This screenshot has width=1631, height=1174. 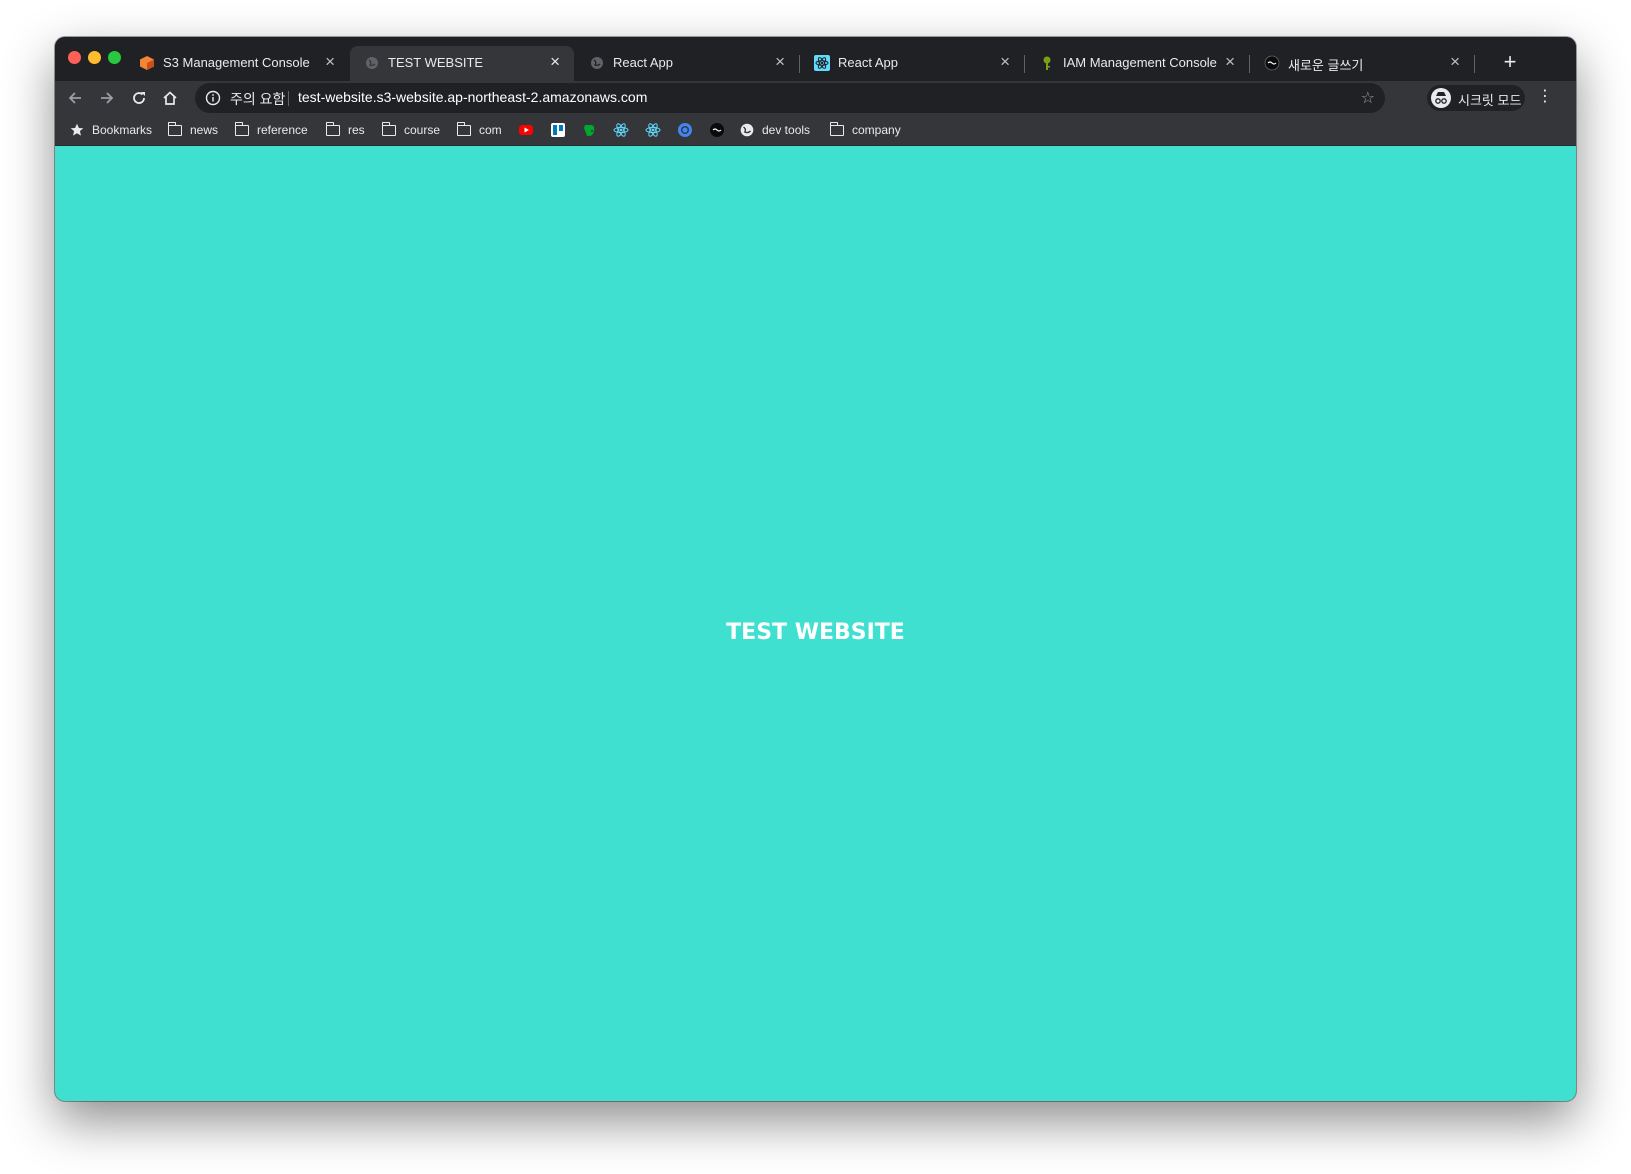 What do you see at coordinates (422, 130) in the screenshot?
I see `bookmark-folder-label: course` at bounding box center [422, 130].